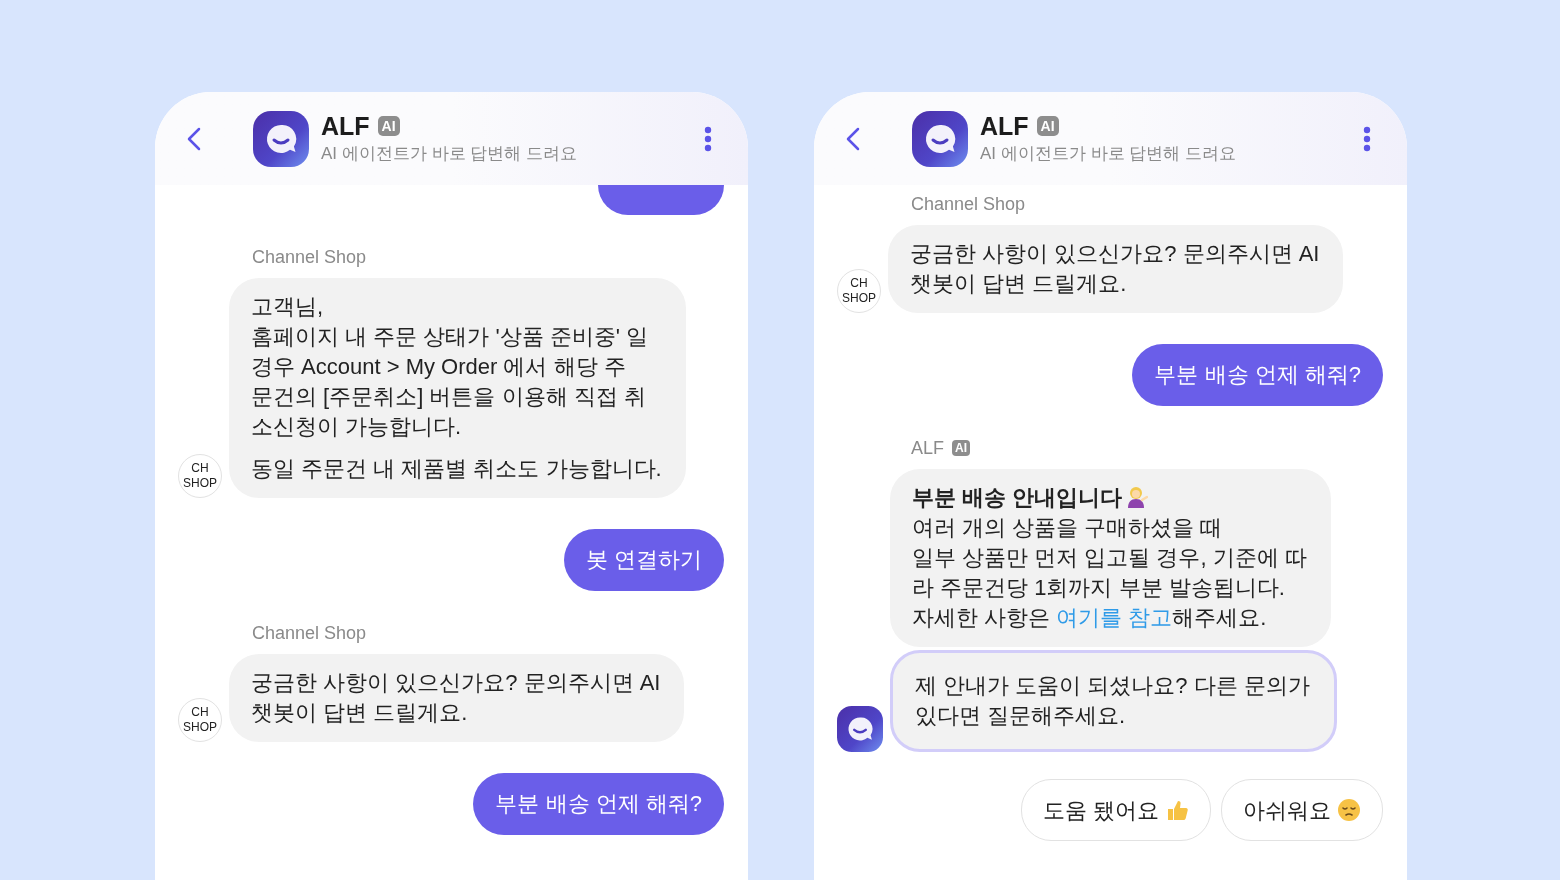  I want to click on sad-face-icon, so click(1349, 810).